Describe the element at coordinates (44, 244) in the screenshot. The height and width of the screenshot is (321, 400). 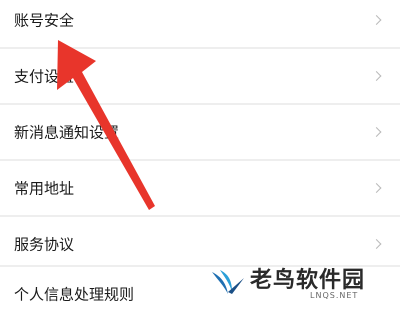
I see `settings-item-label: 服务协议` at that location.